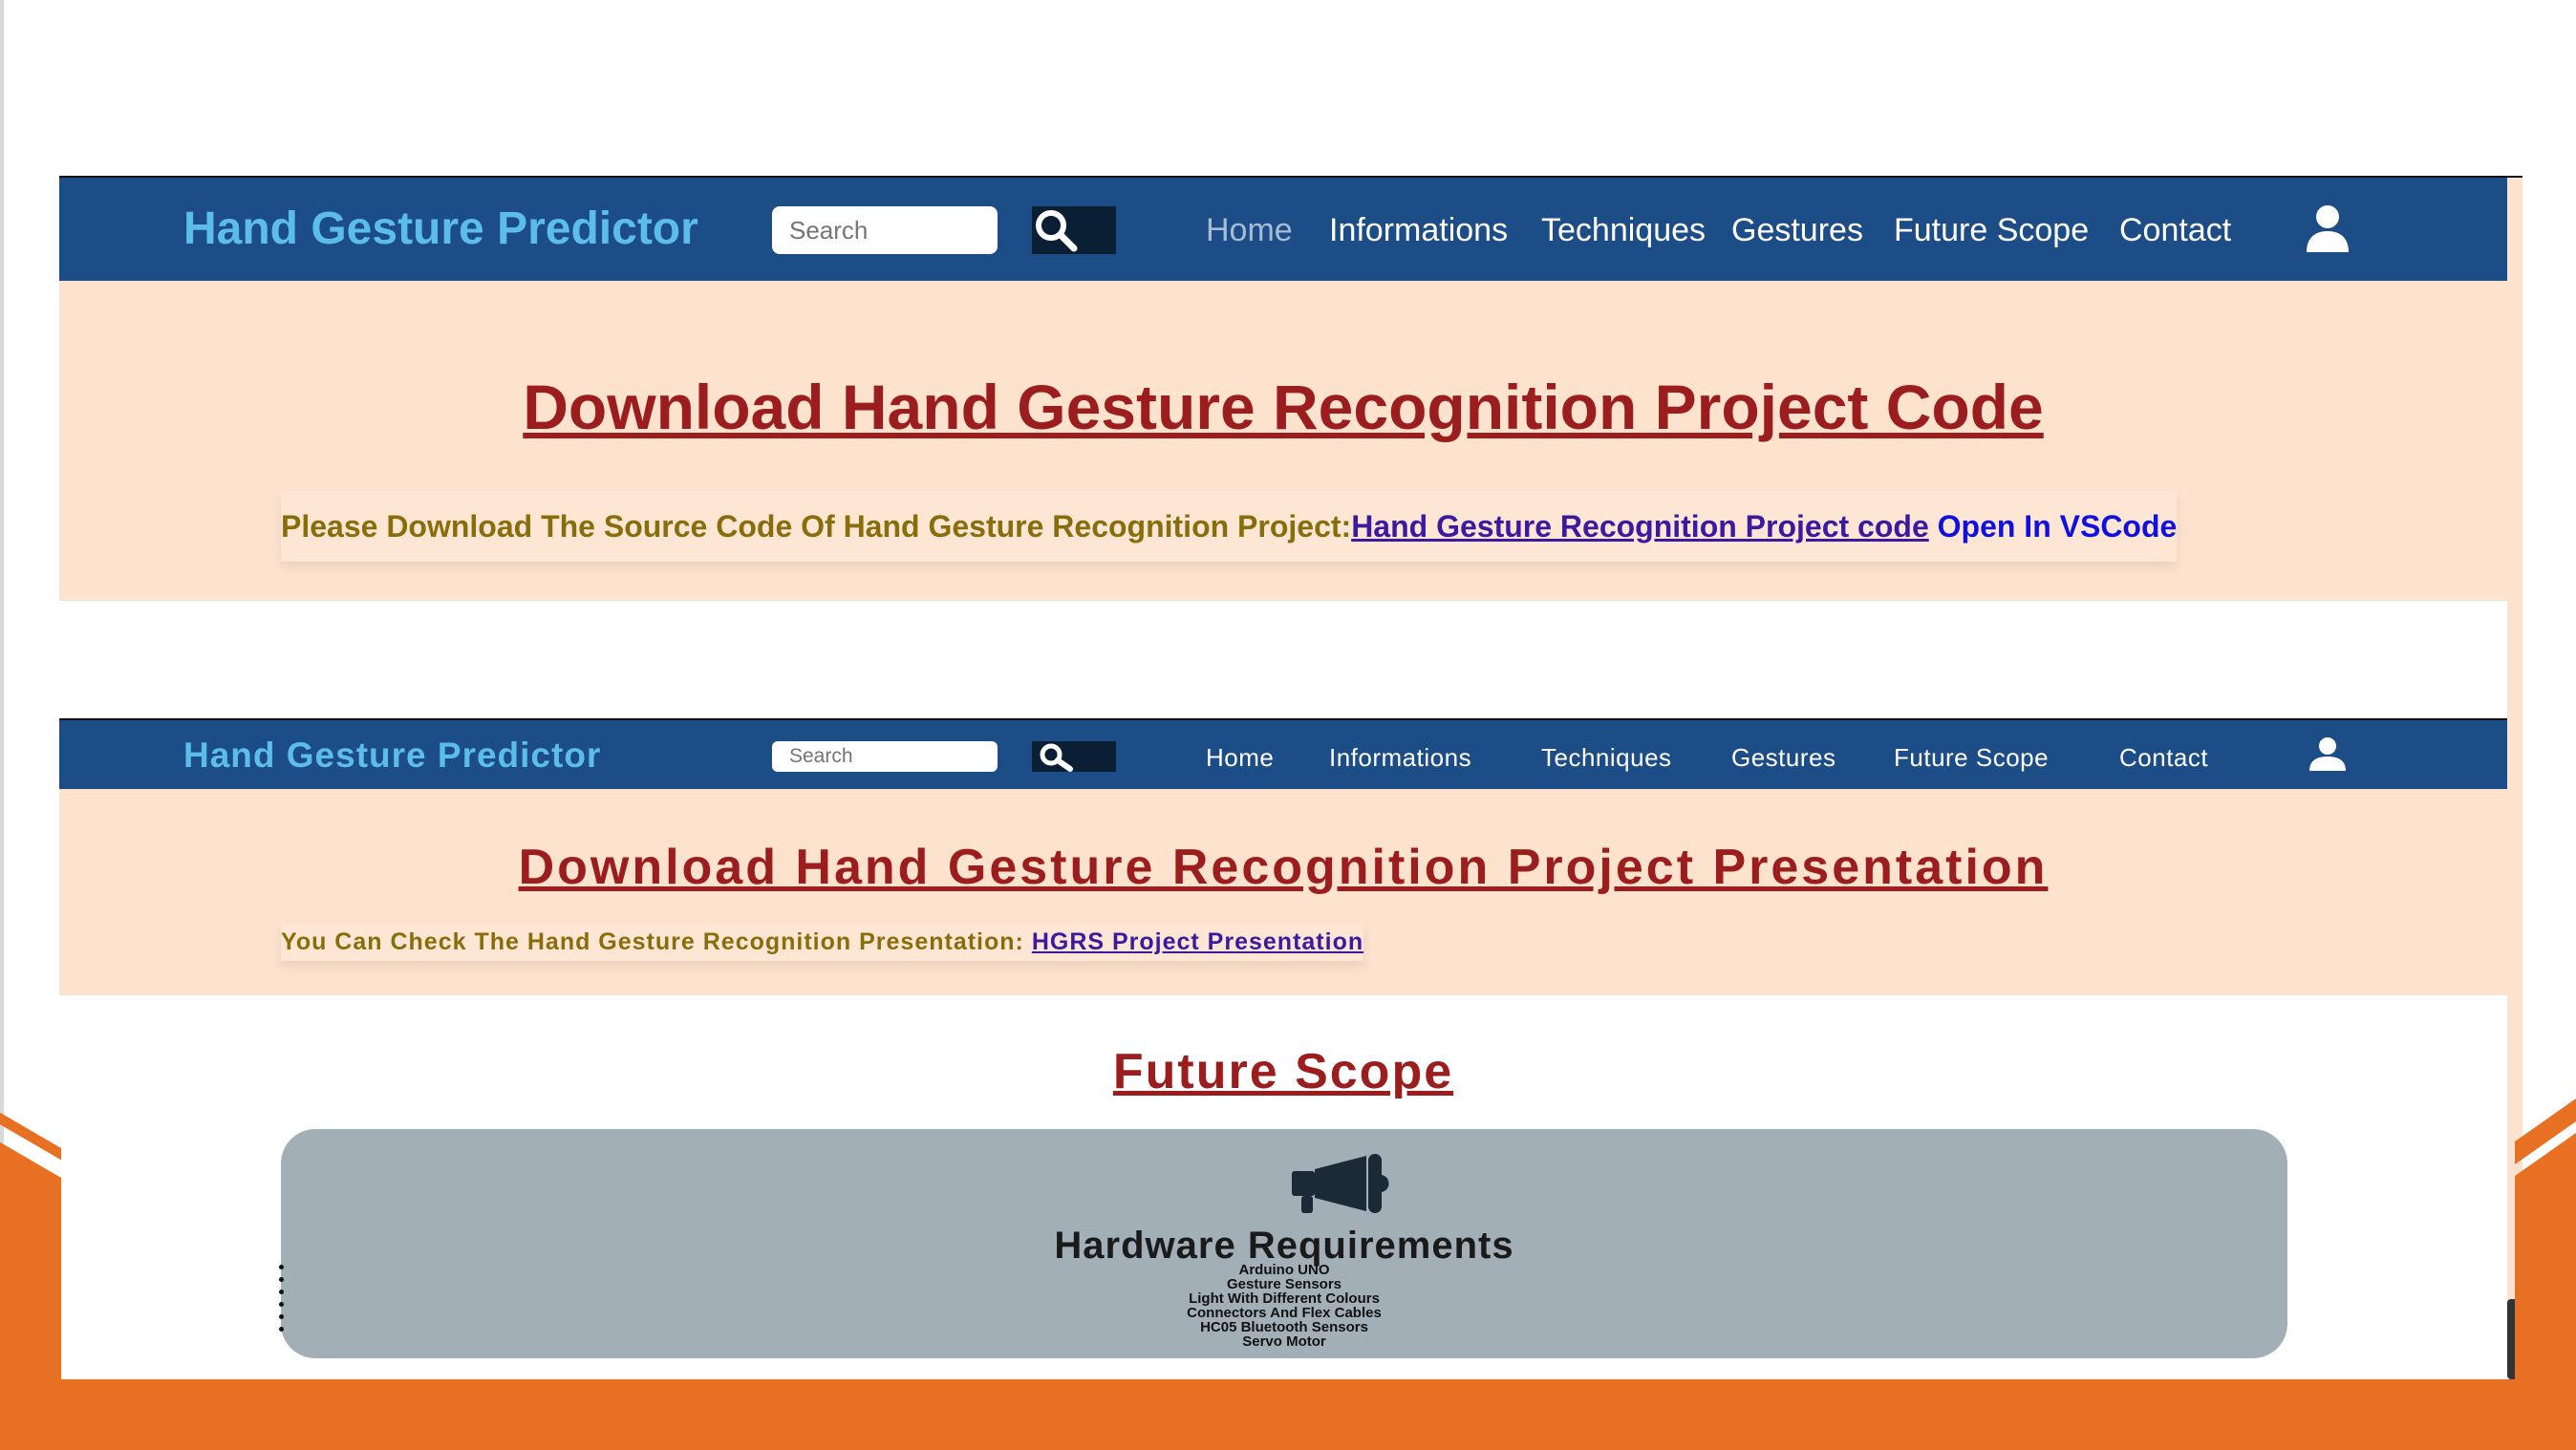 The image size is (2576, 1450). Describe the element at coordinates (1284, 1298) in the screenshot. I see `list-item: Light With Different Colours` at that location.